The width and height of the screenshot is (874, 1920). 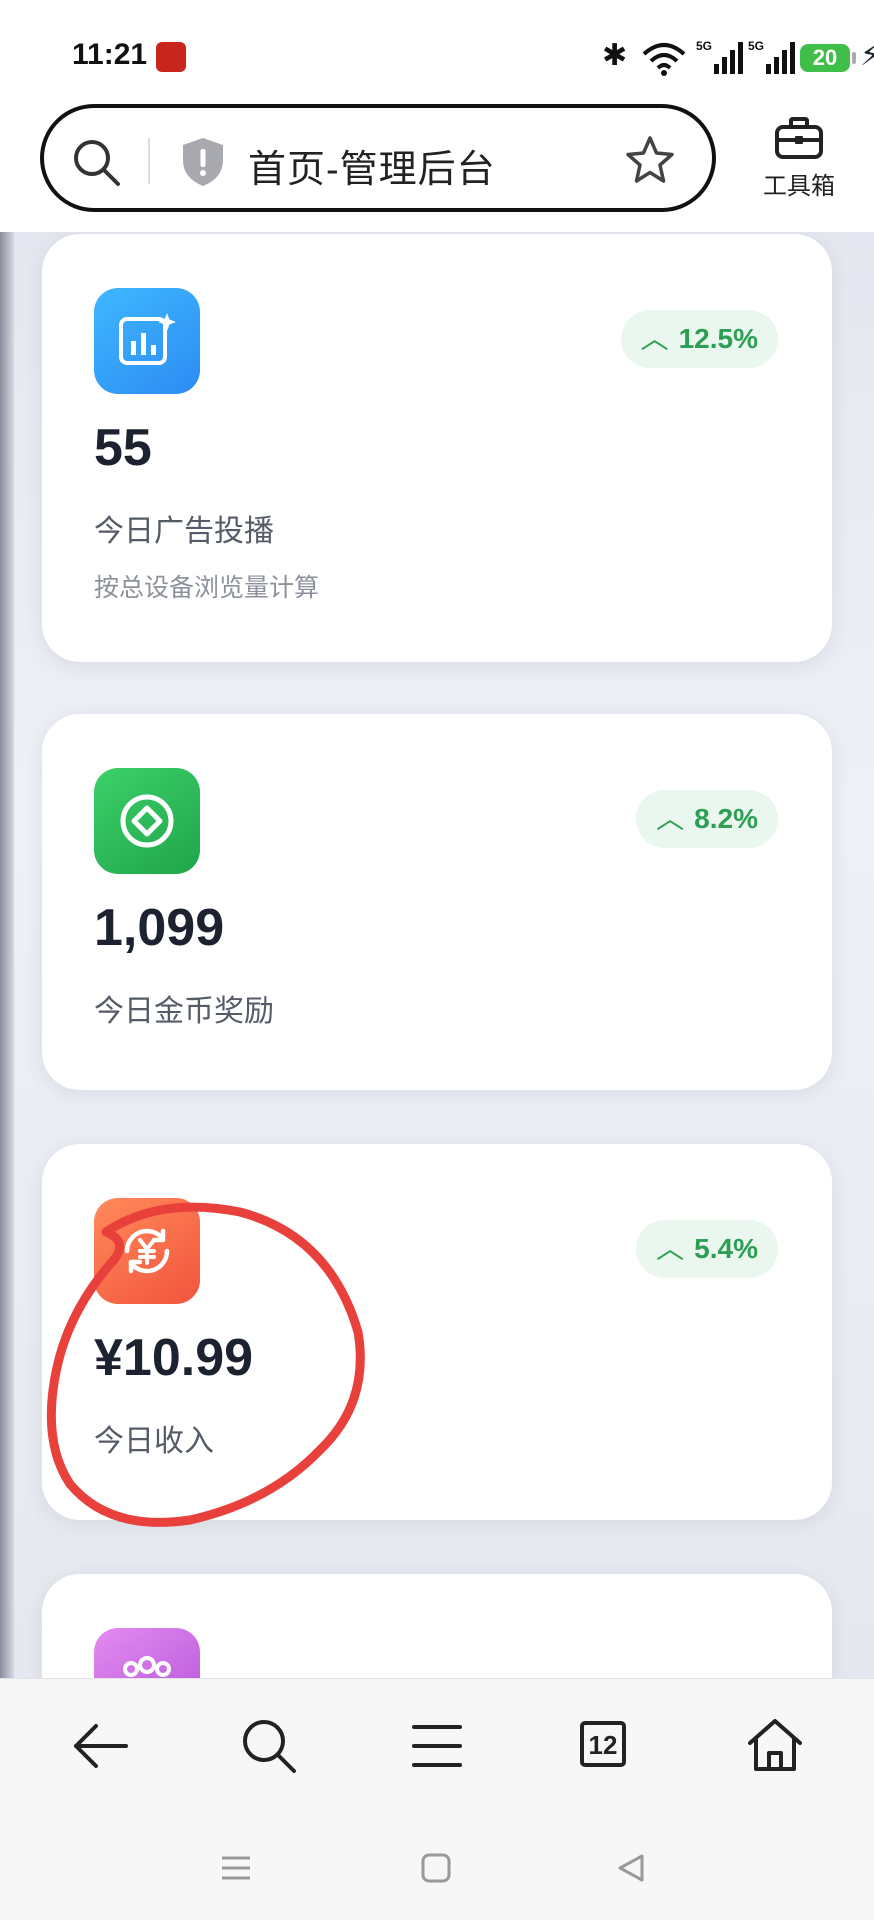 I want to click on menu-button, so click(x=437, y=1746).